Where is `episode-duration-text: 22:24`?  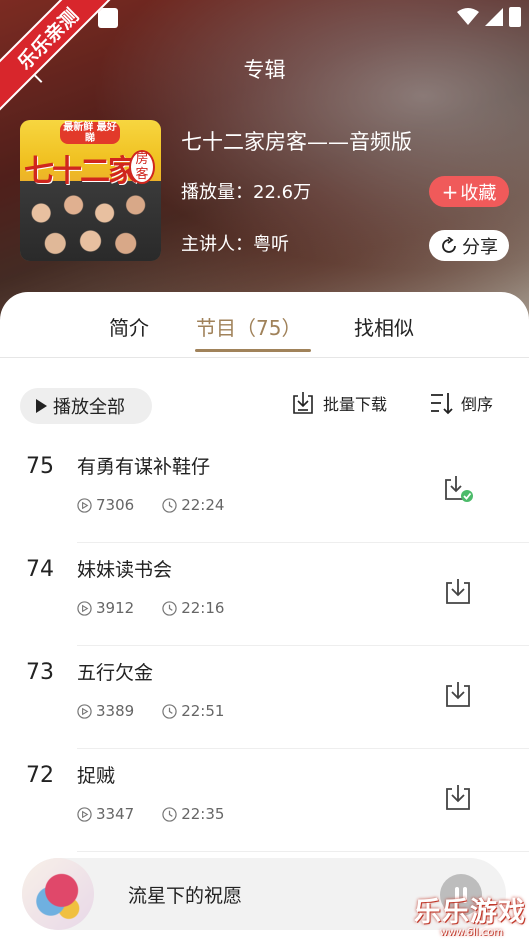
episode-duration-text: 22:24 is located at coordinates (203, 505).